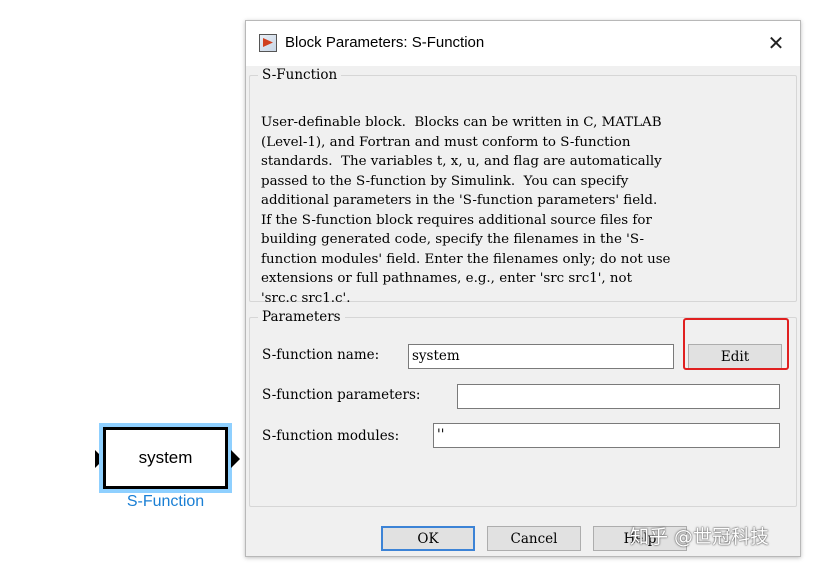 This screenshot has height=570, width=831. What do you see at coordinates (606, 435) in the screenshot?
I see `sfunction-modules-input: ''` at bounding box center [606, 435].